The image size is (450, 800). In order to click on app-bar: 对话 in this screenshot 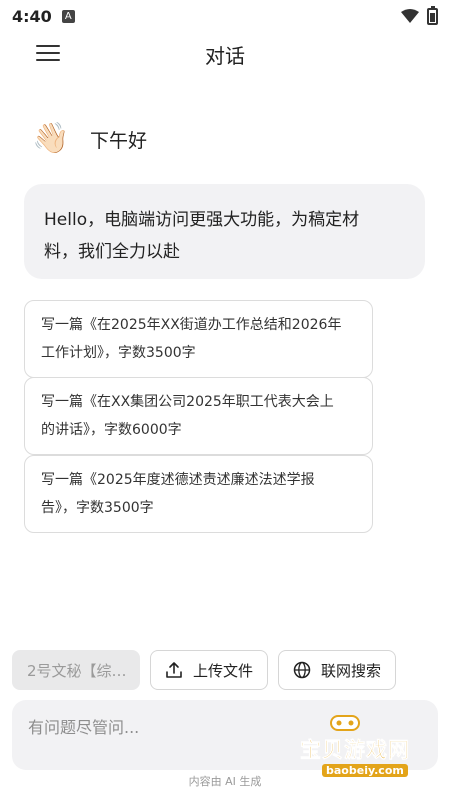, I will do `click(225, 54)`.